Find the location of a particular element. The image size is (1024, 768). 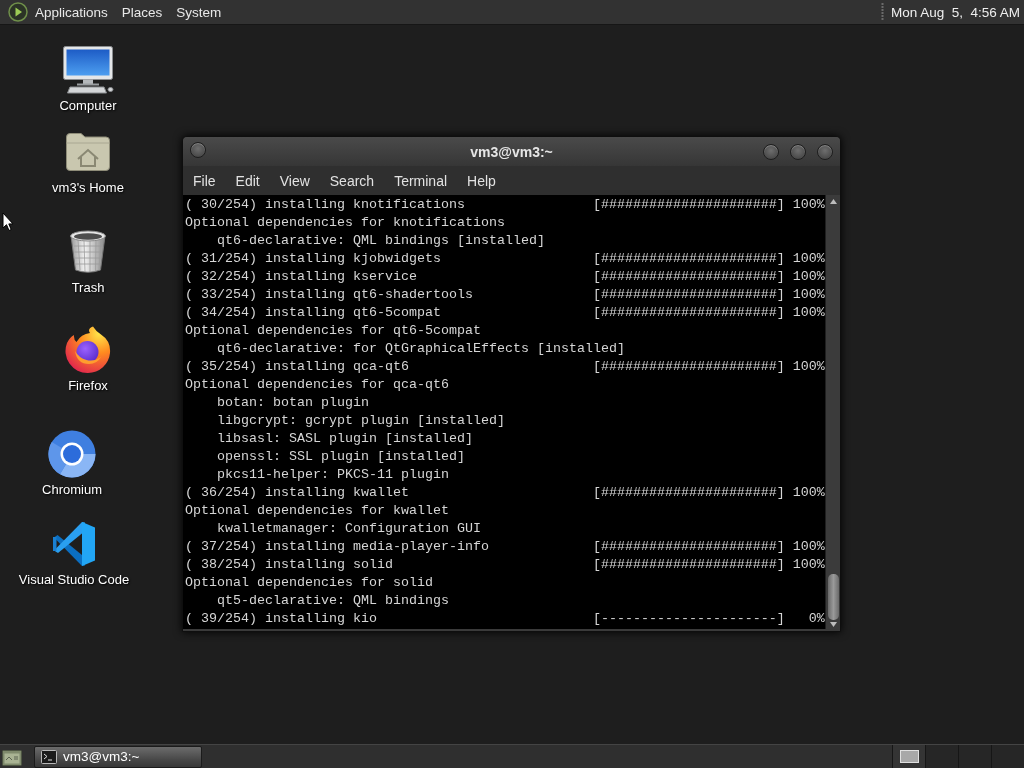

terminal-line: openssl: SSL plugin [installed] is located at coordinates (341, 456).